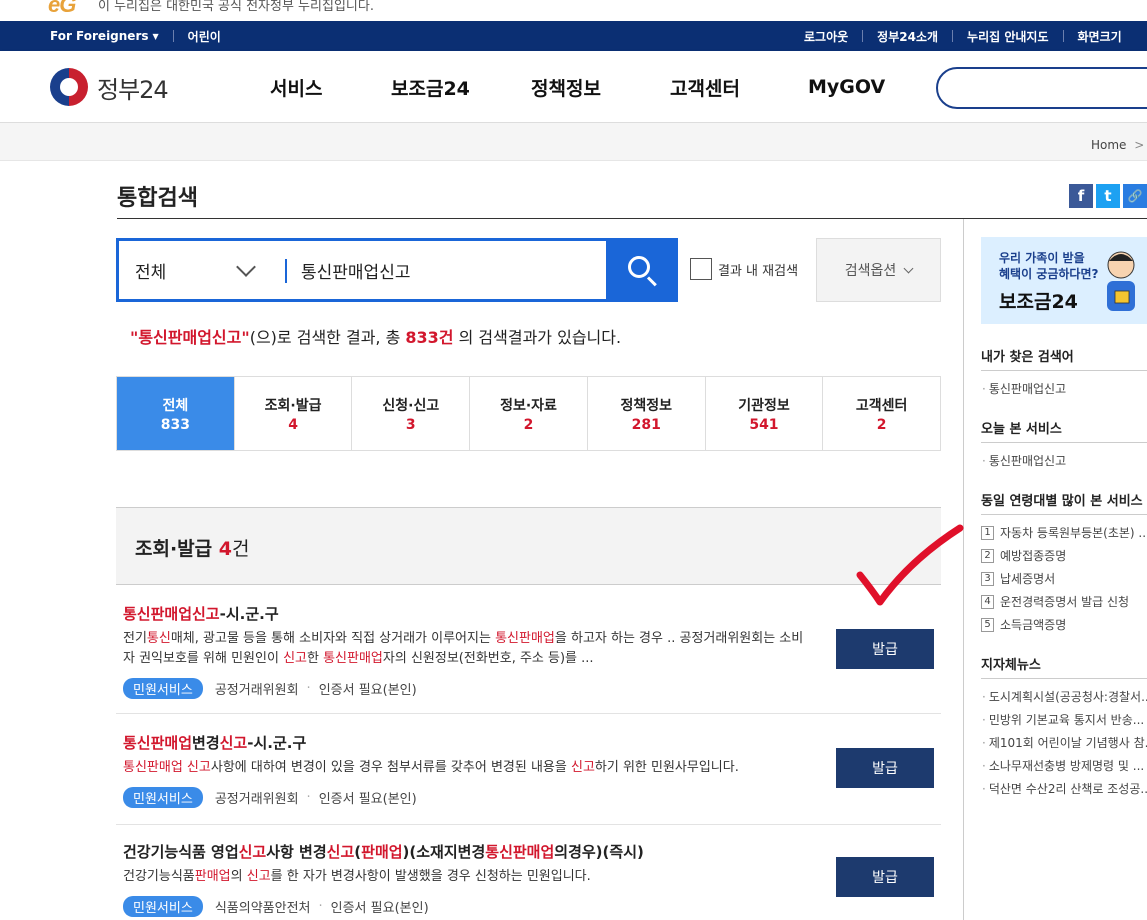 The height and width of the screenshot is (920, 1147). What do you see at coordinates (175, 413) in the screenshot?
I see `tab-all: 전체 833` at bounding box center [175, 413].